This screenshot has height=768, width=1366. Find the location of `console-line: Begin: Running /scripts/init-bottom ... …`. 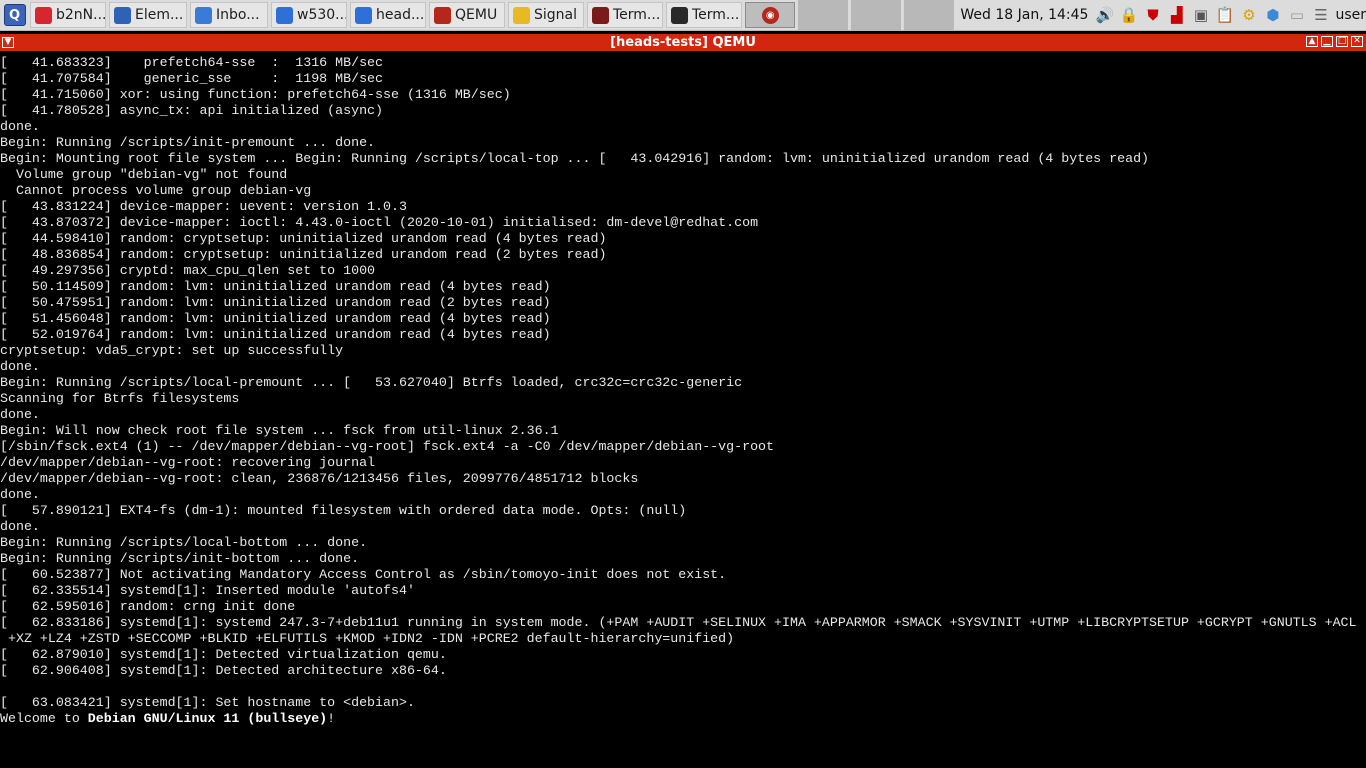

console-line: Begin: Running /scripts/init-bottom ... … is located at coordinates (180, 558).